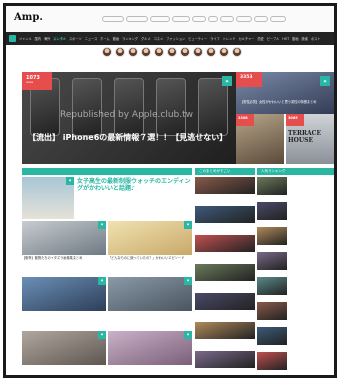 This screenshot has height=381, width=340. Describe the element at coordinates (28, 17) in the screenshot. I see `site-logo: Amp.` at that location.